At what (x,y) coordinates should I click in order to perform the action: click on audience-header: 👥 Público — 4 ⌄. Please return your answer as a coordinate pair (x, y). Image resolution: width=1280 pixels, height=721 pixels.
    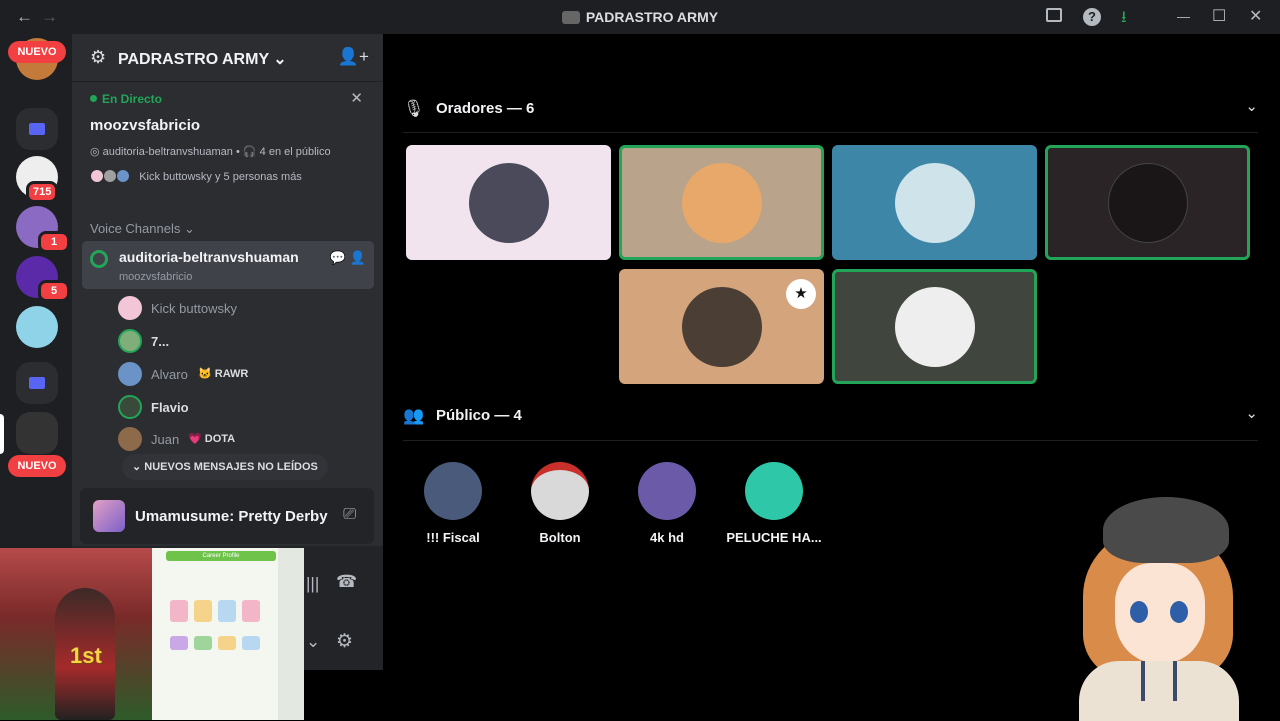
    Looking at the image, I should click on (830, 416).